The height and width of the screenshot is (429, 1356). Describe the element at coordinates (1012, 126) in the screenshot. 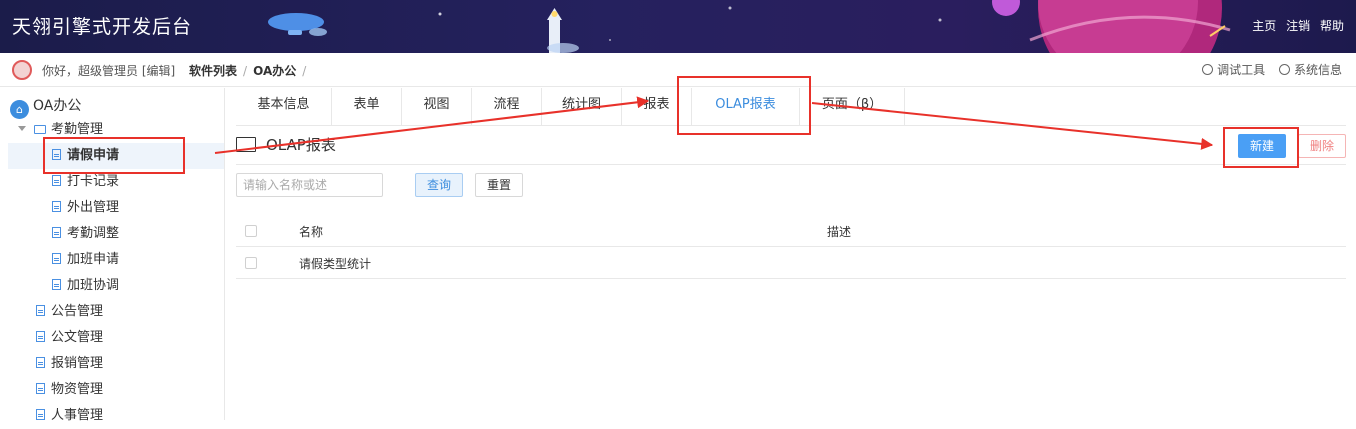

I see `arrow-to-new-button` at that location.